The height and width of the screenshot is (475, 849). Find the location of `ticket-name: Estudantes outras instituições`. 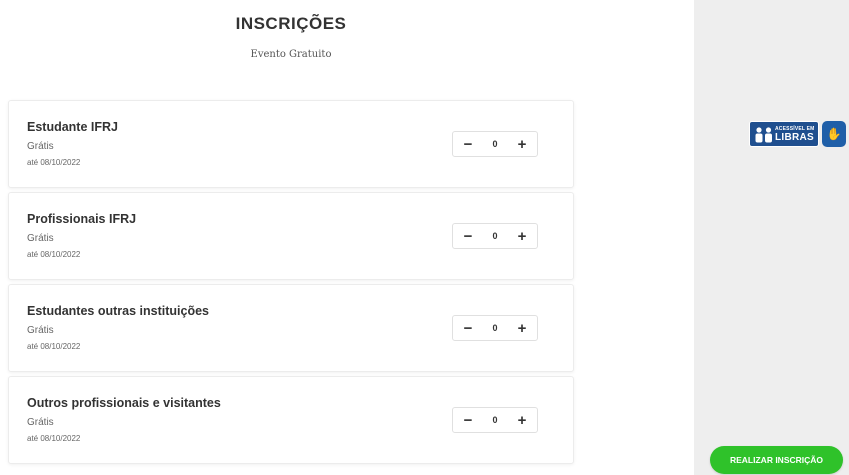

ticket-name: Estudantes outras instituições is located at coordinates (118, 311).